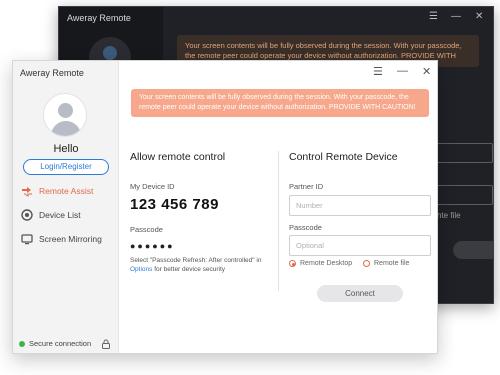  What do you see at coordinates (178, 157) in the screenshot?
I see `allow-remote-control-title: Allow remote control` at bounding box center [178, 157].